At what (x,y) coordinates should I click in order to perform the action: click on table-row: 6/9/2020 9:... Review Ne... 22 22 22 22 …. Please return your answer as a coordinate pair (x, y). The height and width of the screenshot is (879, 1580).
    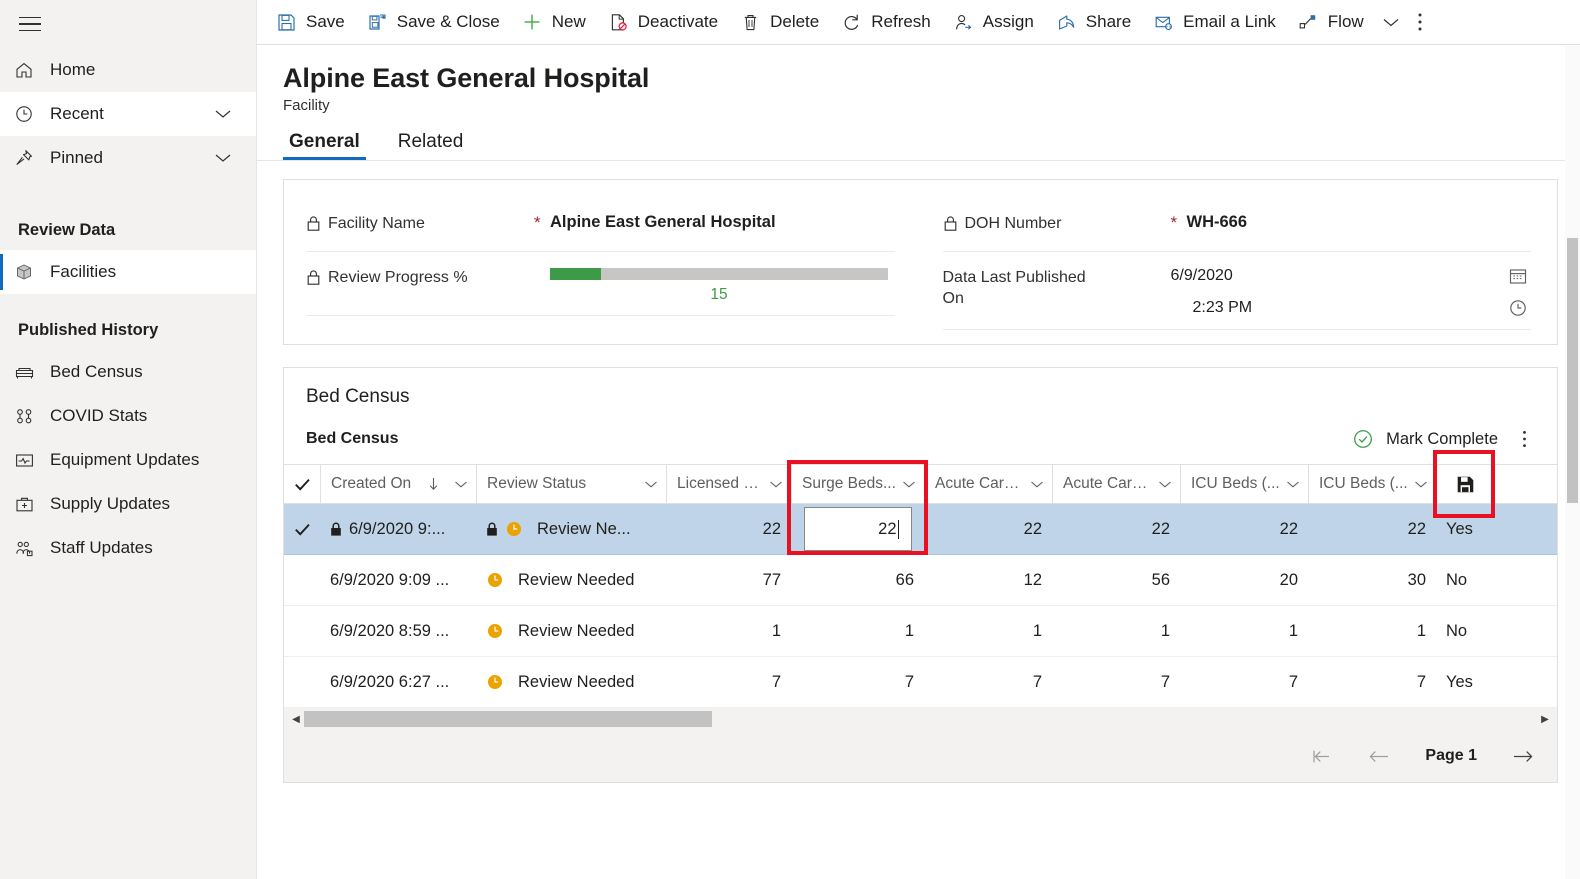
    Looking at the image, I should click on (920, 529).